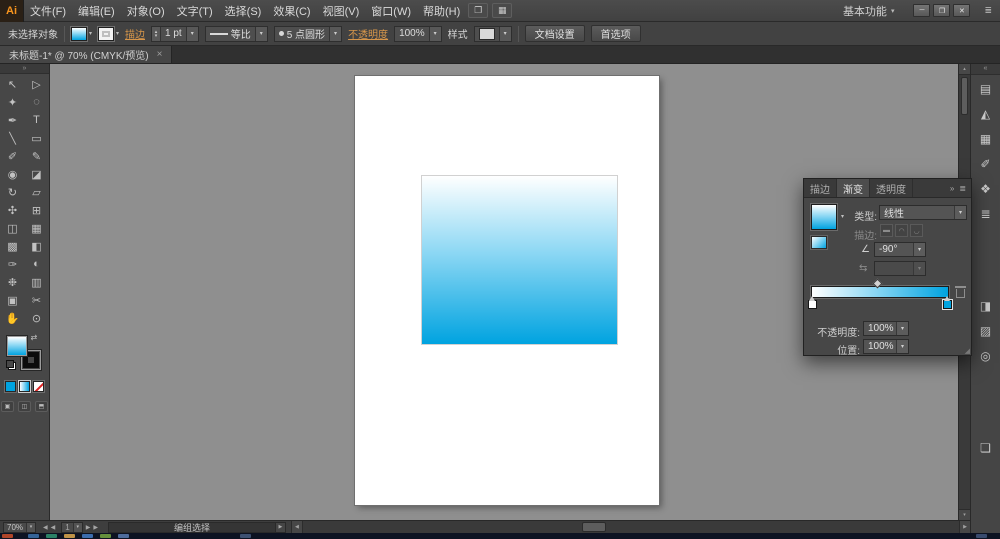 This screenshot has width=1000, height=539. Describe the element at coordinates (812, 302) in the screenshot. I see `gradient-stop-start` at that location.